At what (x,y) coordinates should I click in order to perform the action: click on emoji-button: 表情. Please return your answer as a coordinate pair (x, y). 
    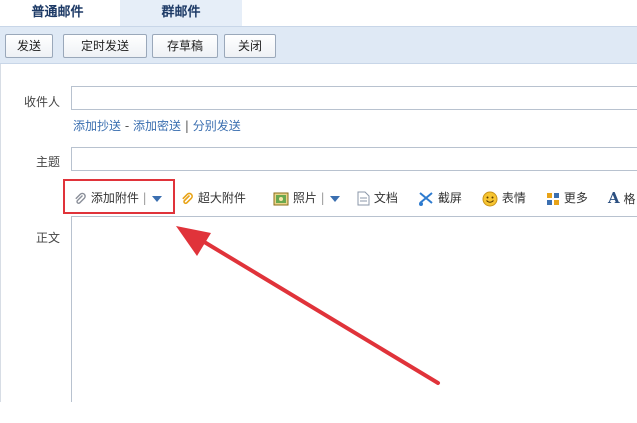
    Looking at the image, I should click on (504, 198).